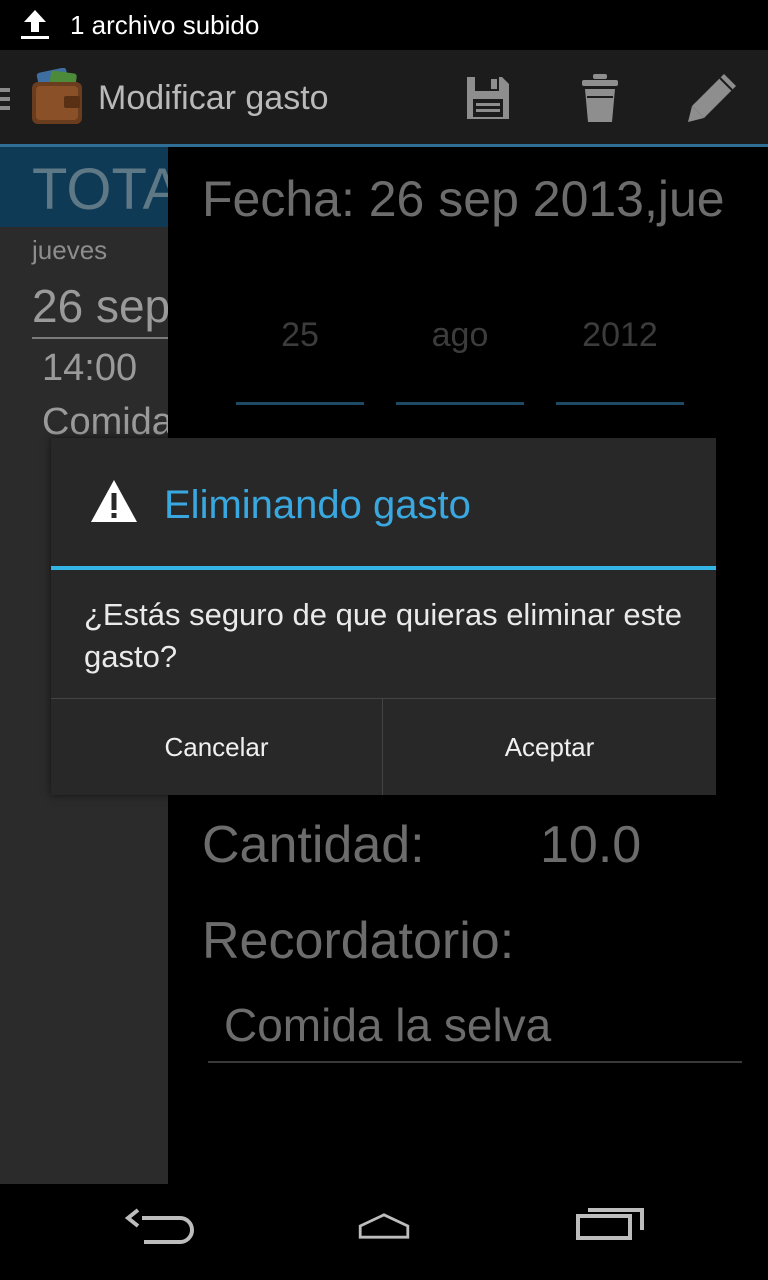  I want to click on back-icon, so click(160, 1228).